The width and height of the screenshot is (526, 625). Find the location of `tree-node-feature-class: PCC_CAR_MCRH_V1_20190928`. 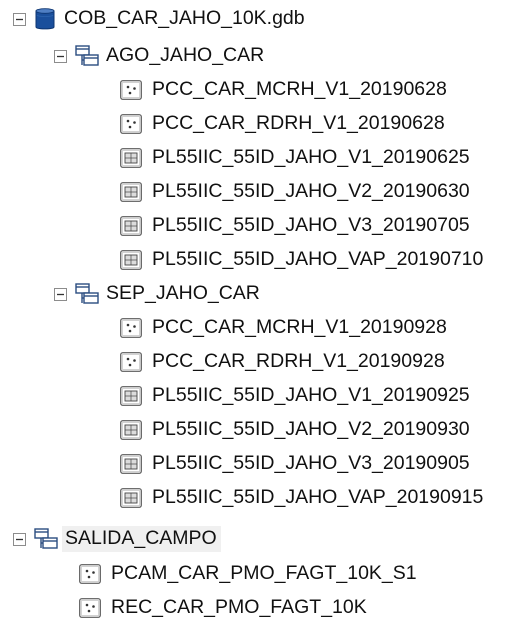

tree-node-feature-class: PCC_CAR_MCRH_V1_20190928 is located at coordinates (283, 328).